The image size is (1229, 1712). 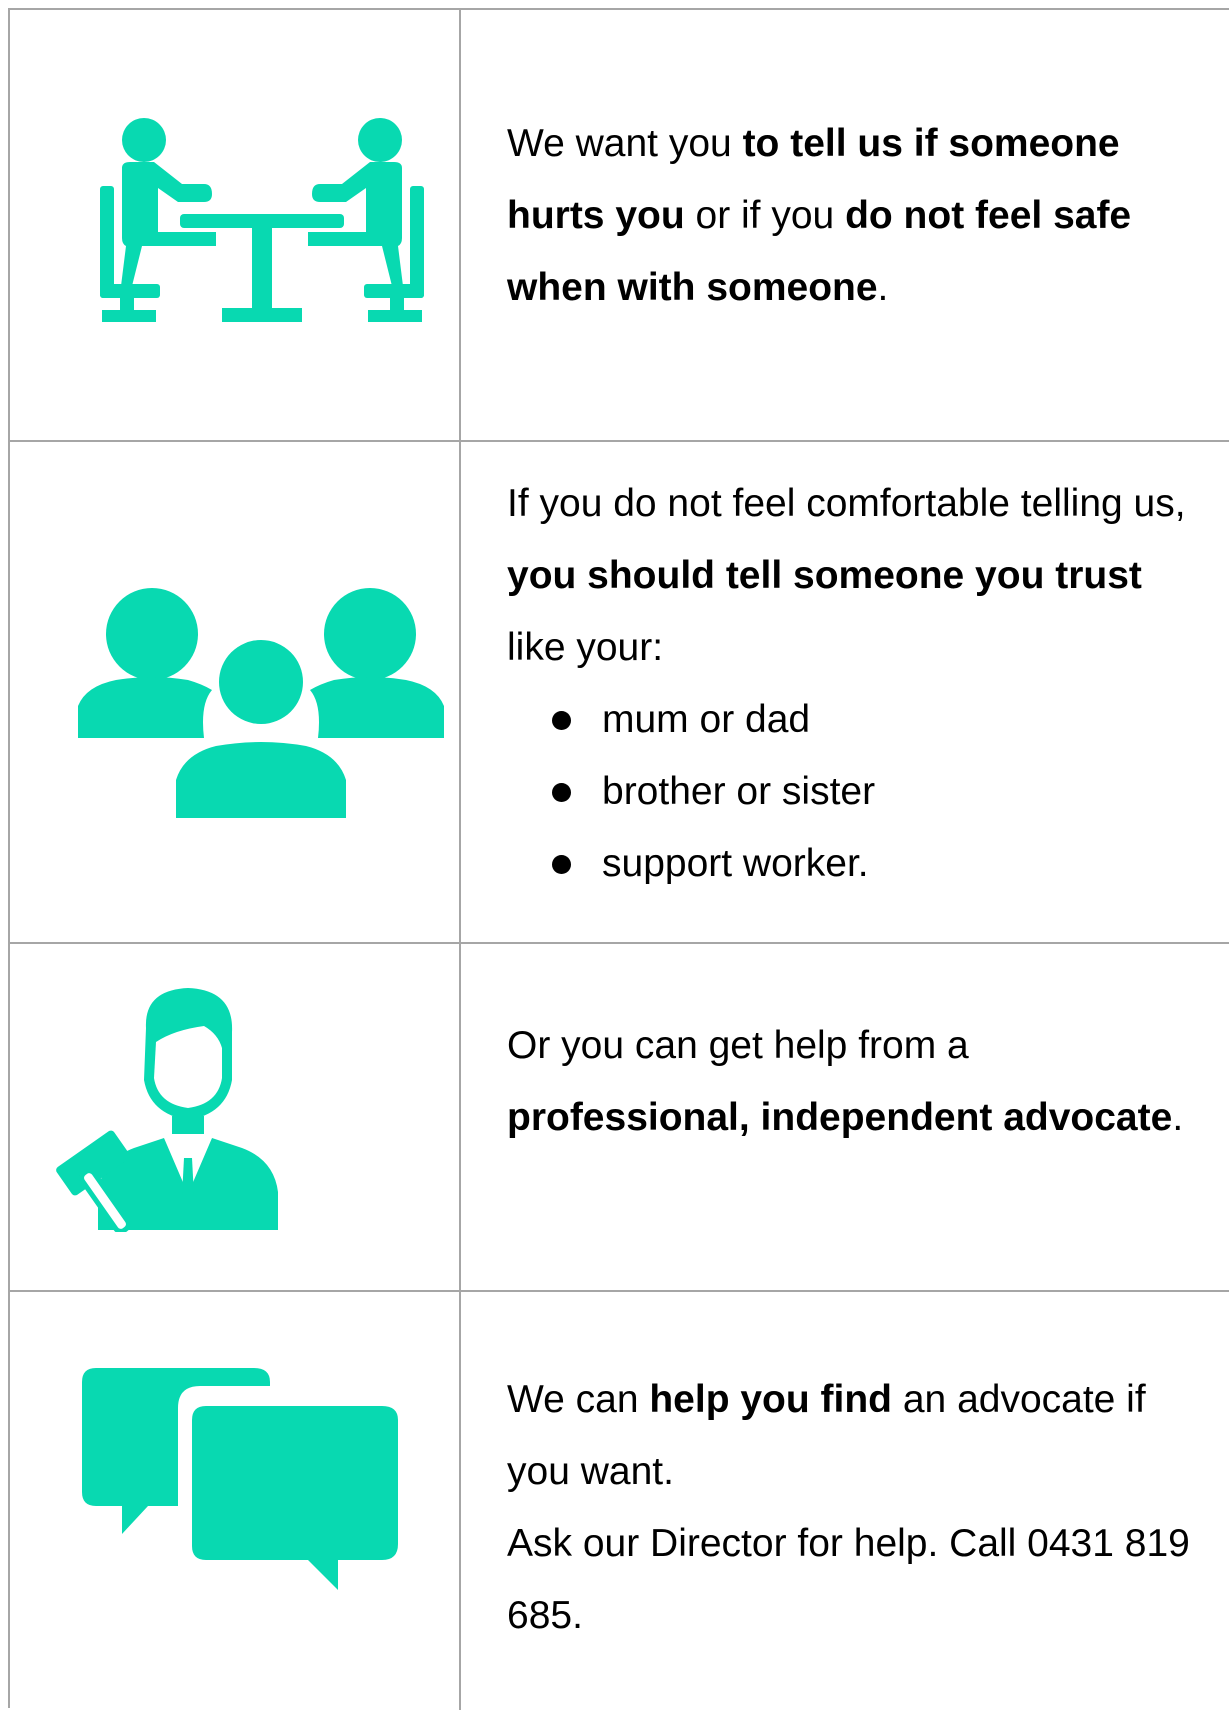 I want to click on list-item: brother or sister, so click(x=857, y=792).